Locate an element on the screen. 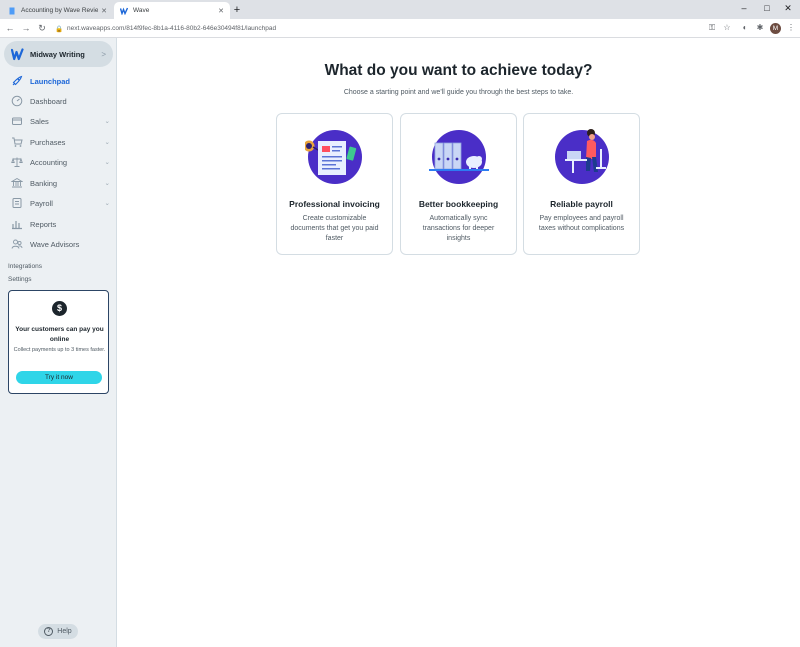 Image resolution: width=800 pixels, height=647 pixels. wave-logo-icon is located at coordinates (17, 54).